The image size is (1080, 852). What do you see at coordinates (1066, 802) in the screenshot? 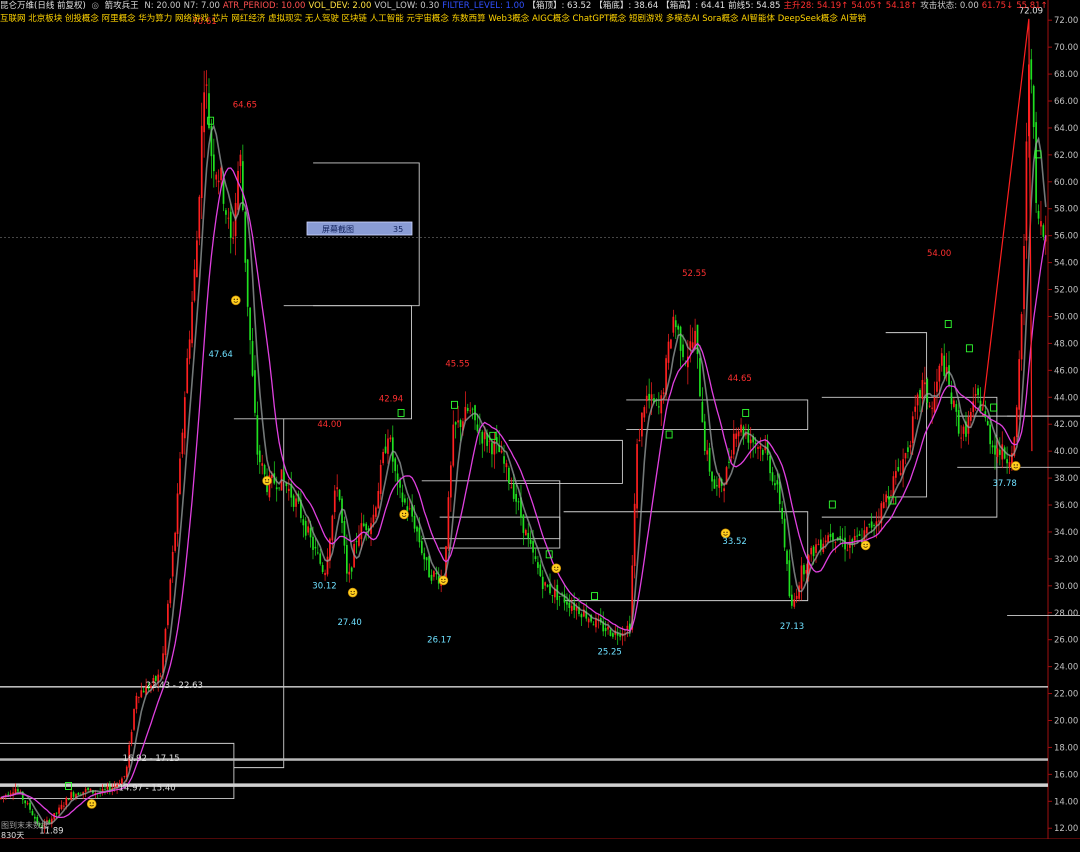
I see `y-tick-label: 14.00` at bounding box center [1066, 802].